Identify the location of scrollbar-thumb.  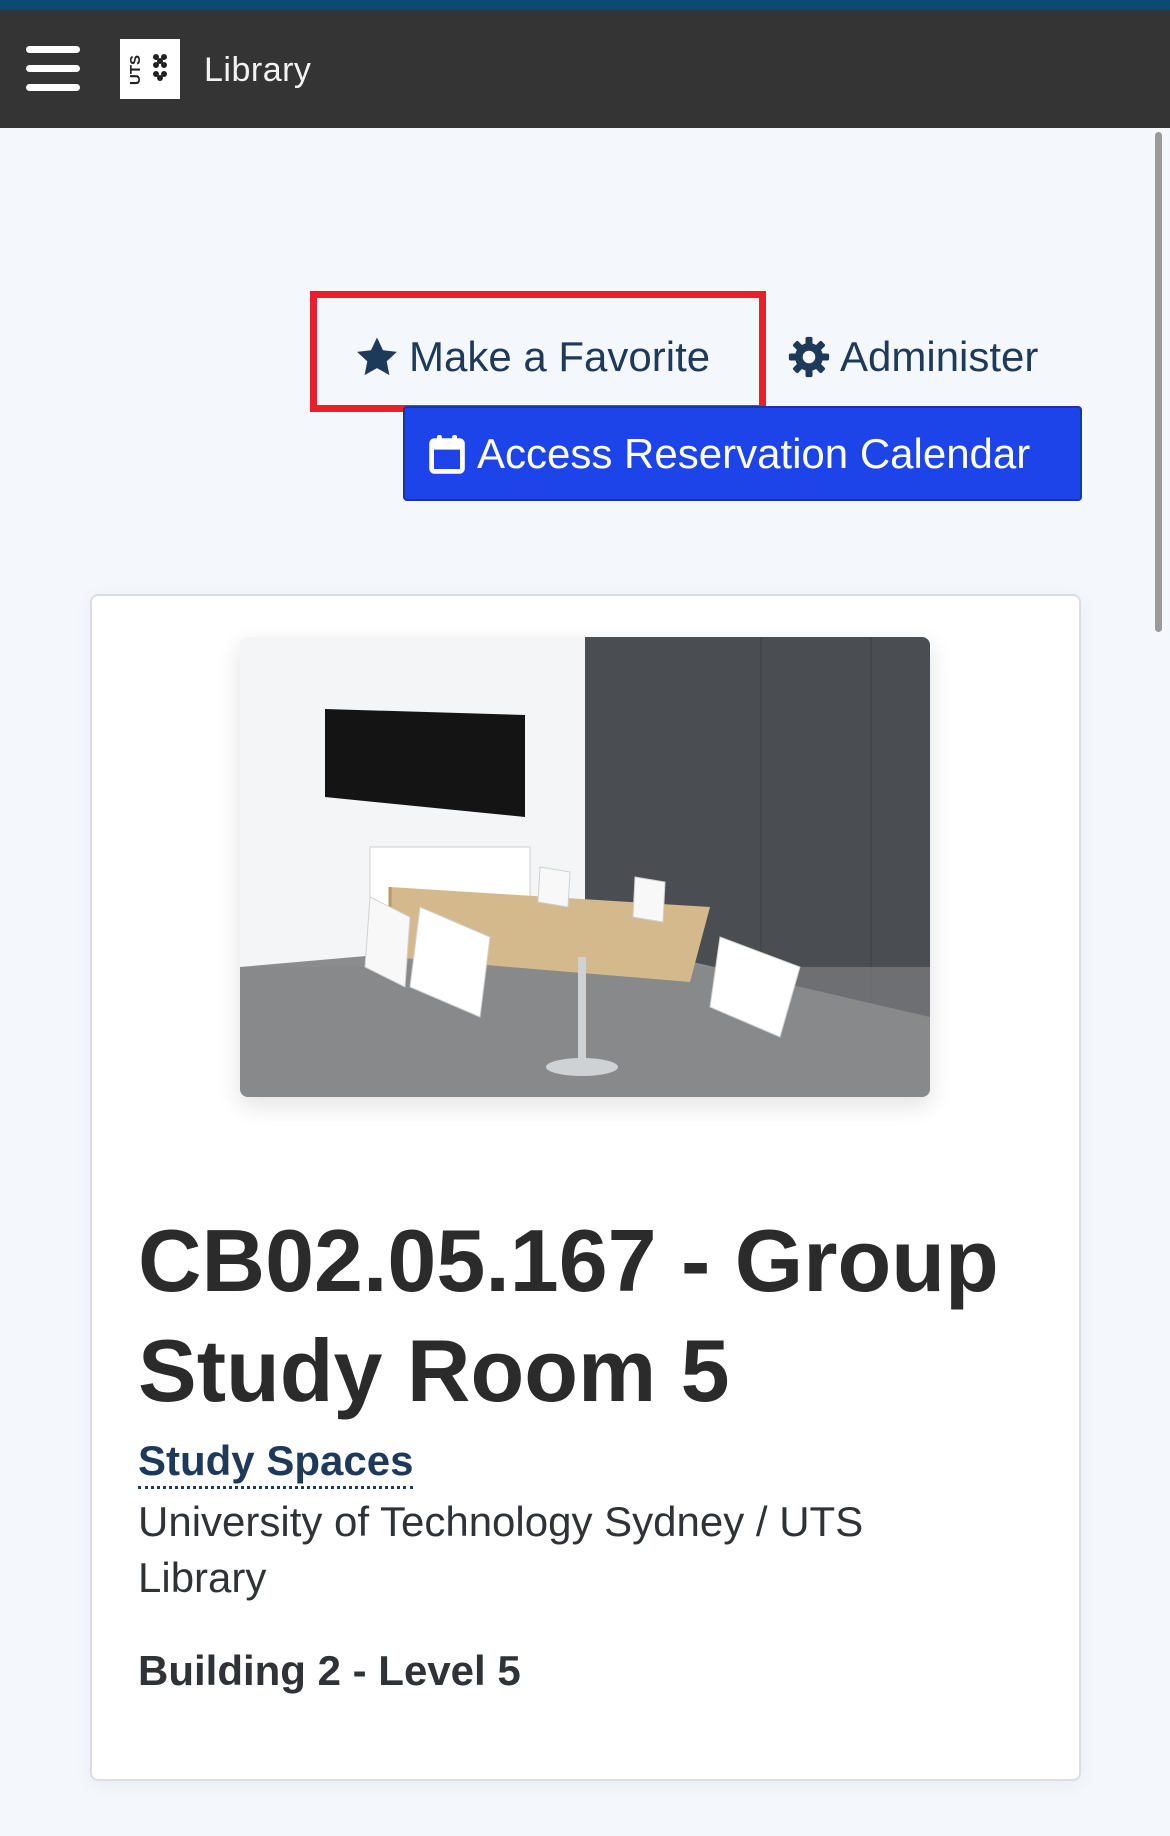
(1158, 382).